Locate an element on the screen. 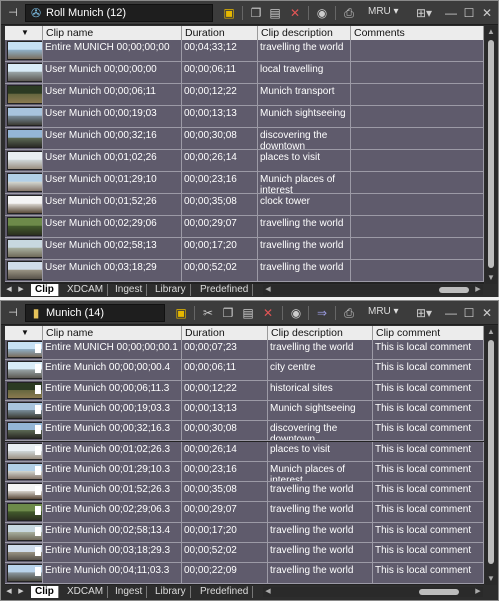 Image resolution: width=499 pixels, height=601 pixels. clip-name-cell: Entire Munich 00;01;52;26.3 is located at coordinates (112, 492).